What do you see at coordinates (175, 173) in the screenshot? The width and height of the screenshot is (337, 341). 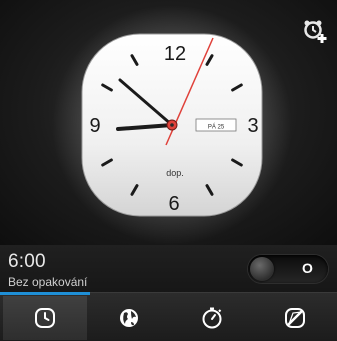 I see `period-label: dop.` at bounding box center [175, 173].